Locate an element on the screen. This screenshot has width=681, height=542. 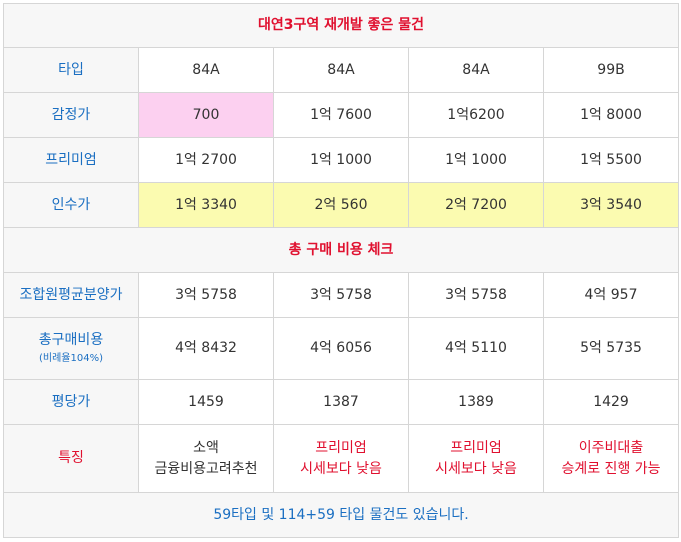
acquisition-cell: 1억 3340 is located at coordinates (206, 205).